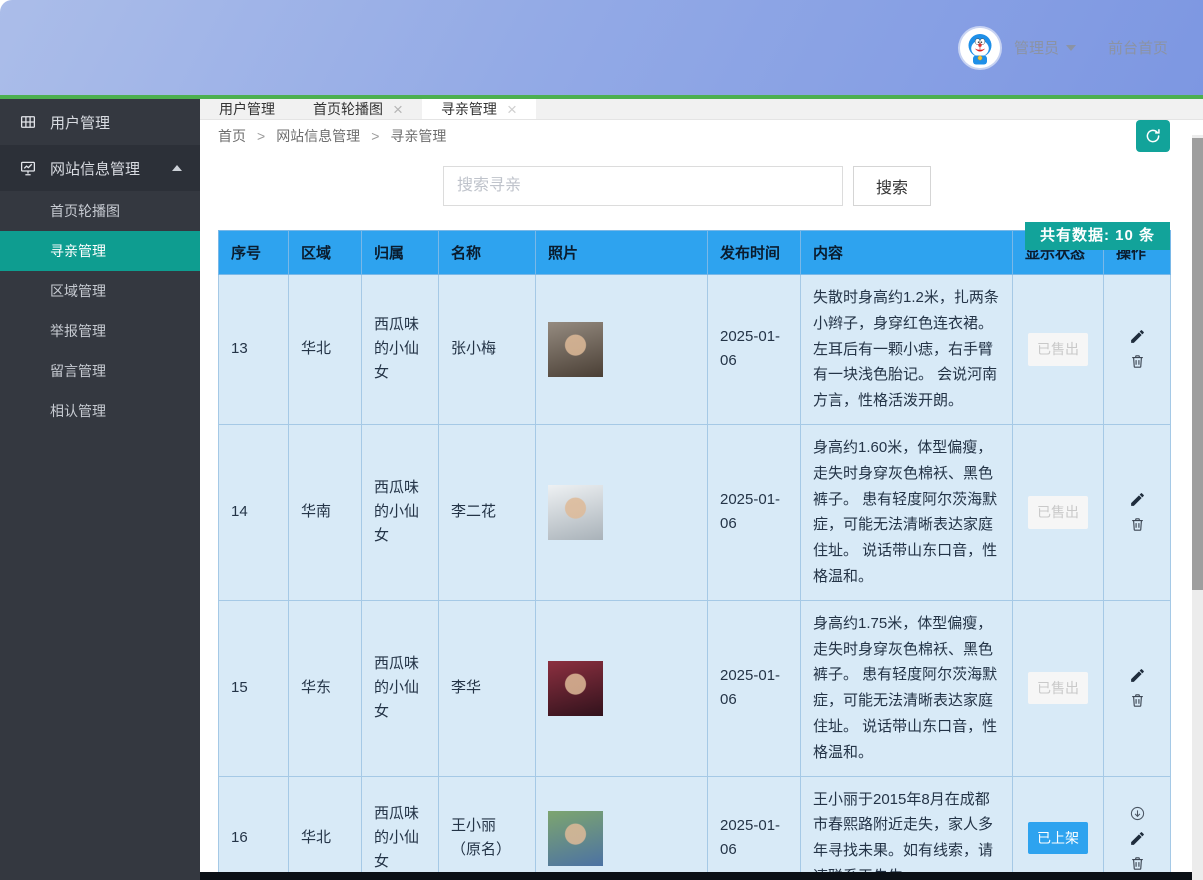  Describe the element at coordinates (100, 489) in the screenshot. I see `sidebar: 用户管理 网站信息管理 首页轮播图 寻亲管理 区域管理 举报管理 留言管理 相认管理` at that location.